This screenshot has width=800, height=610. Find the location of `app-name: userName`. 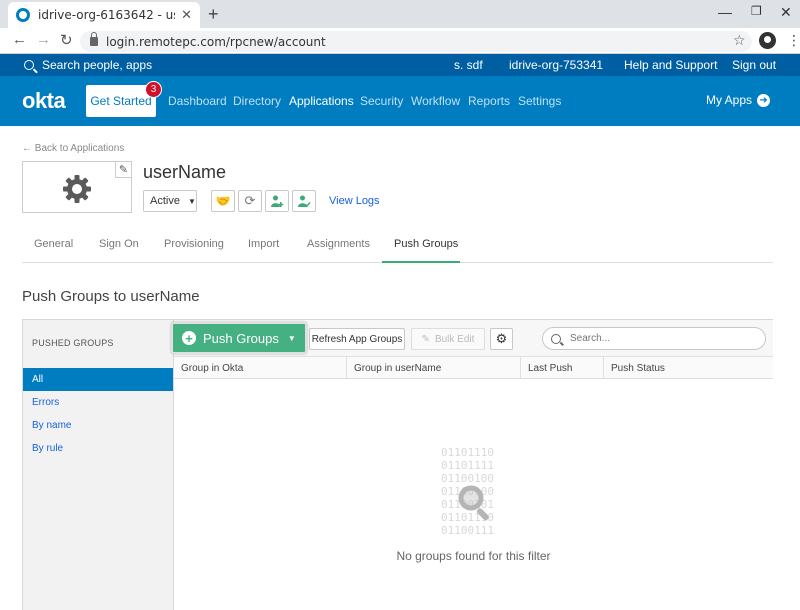

app-name: userName is located at coordinates (185, 172).